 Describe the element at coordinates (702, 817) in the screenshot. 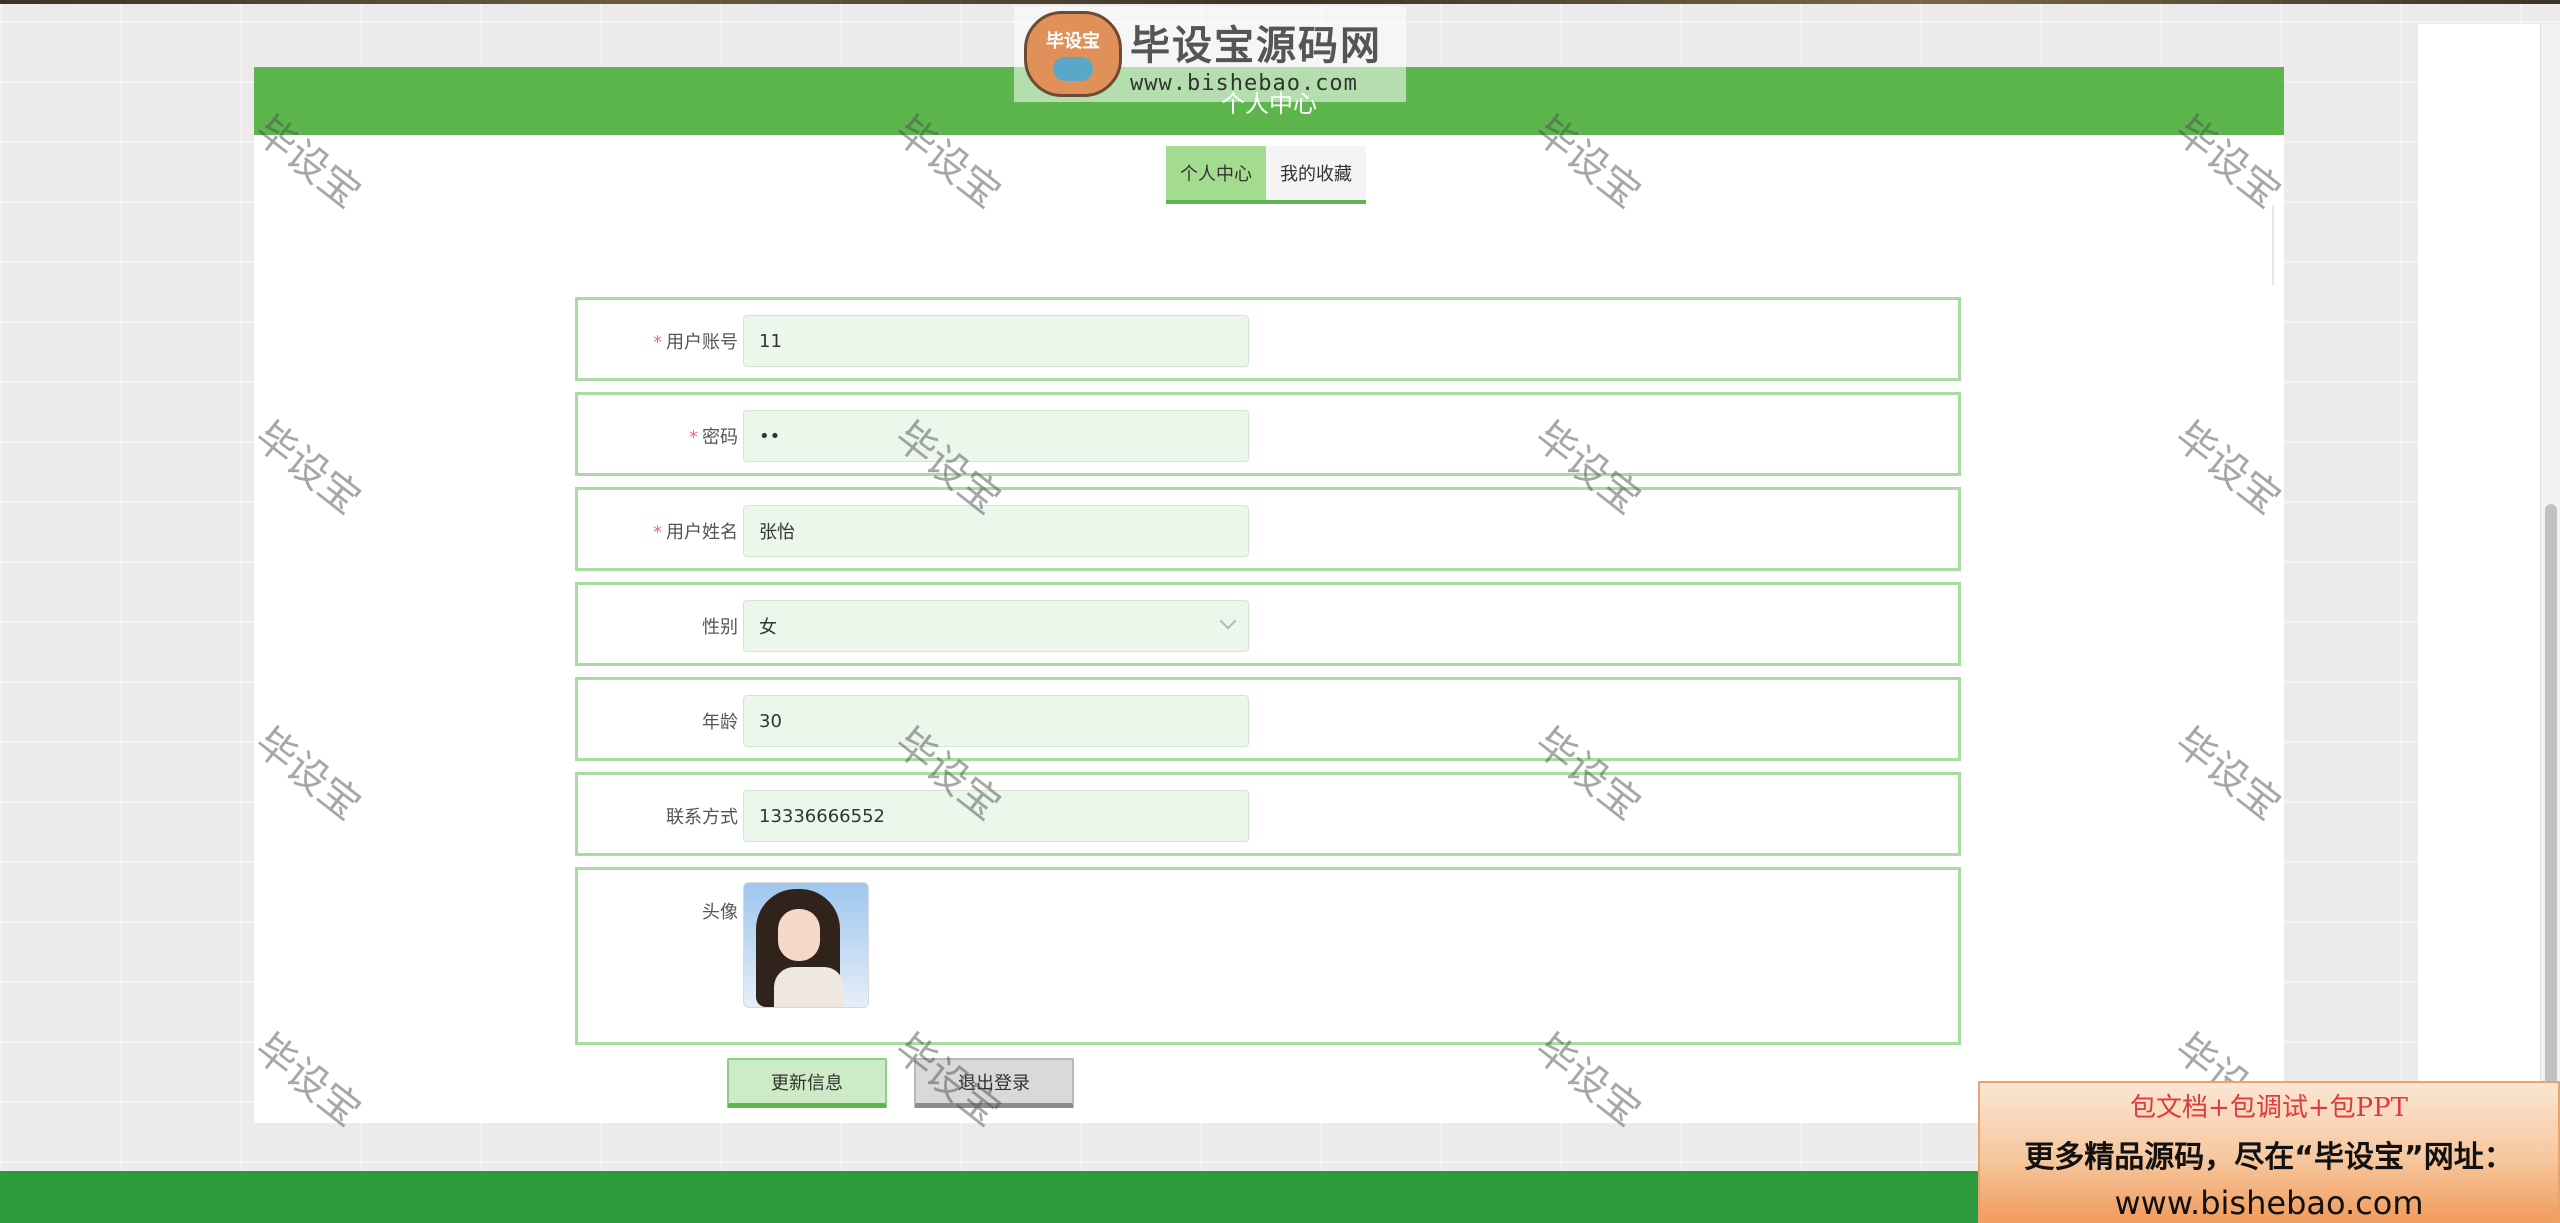

I see `phone-label: 联系方式` at that location.